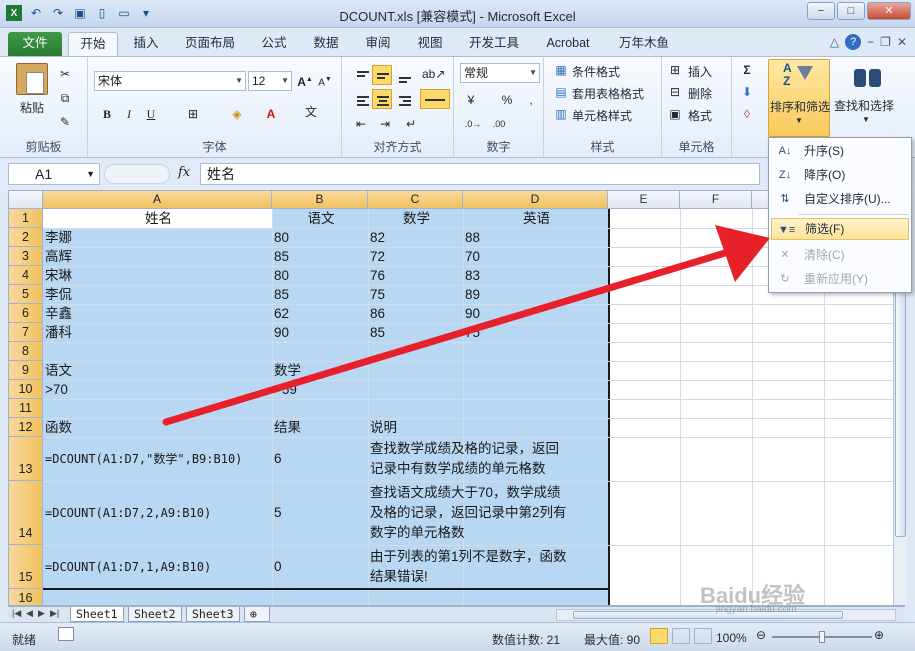 The image size is (915, 651). I want to click on font-color-icon: A, so click(271, 114).